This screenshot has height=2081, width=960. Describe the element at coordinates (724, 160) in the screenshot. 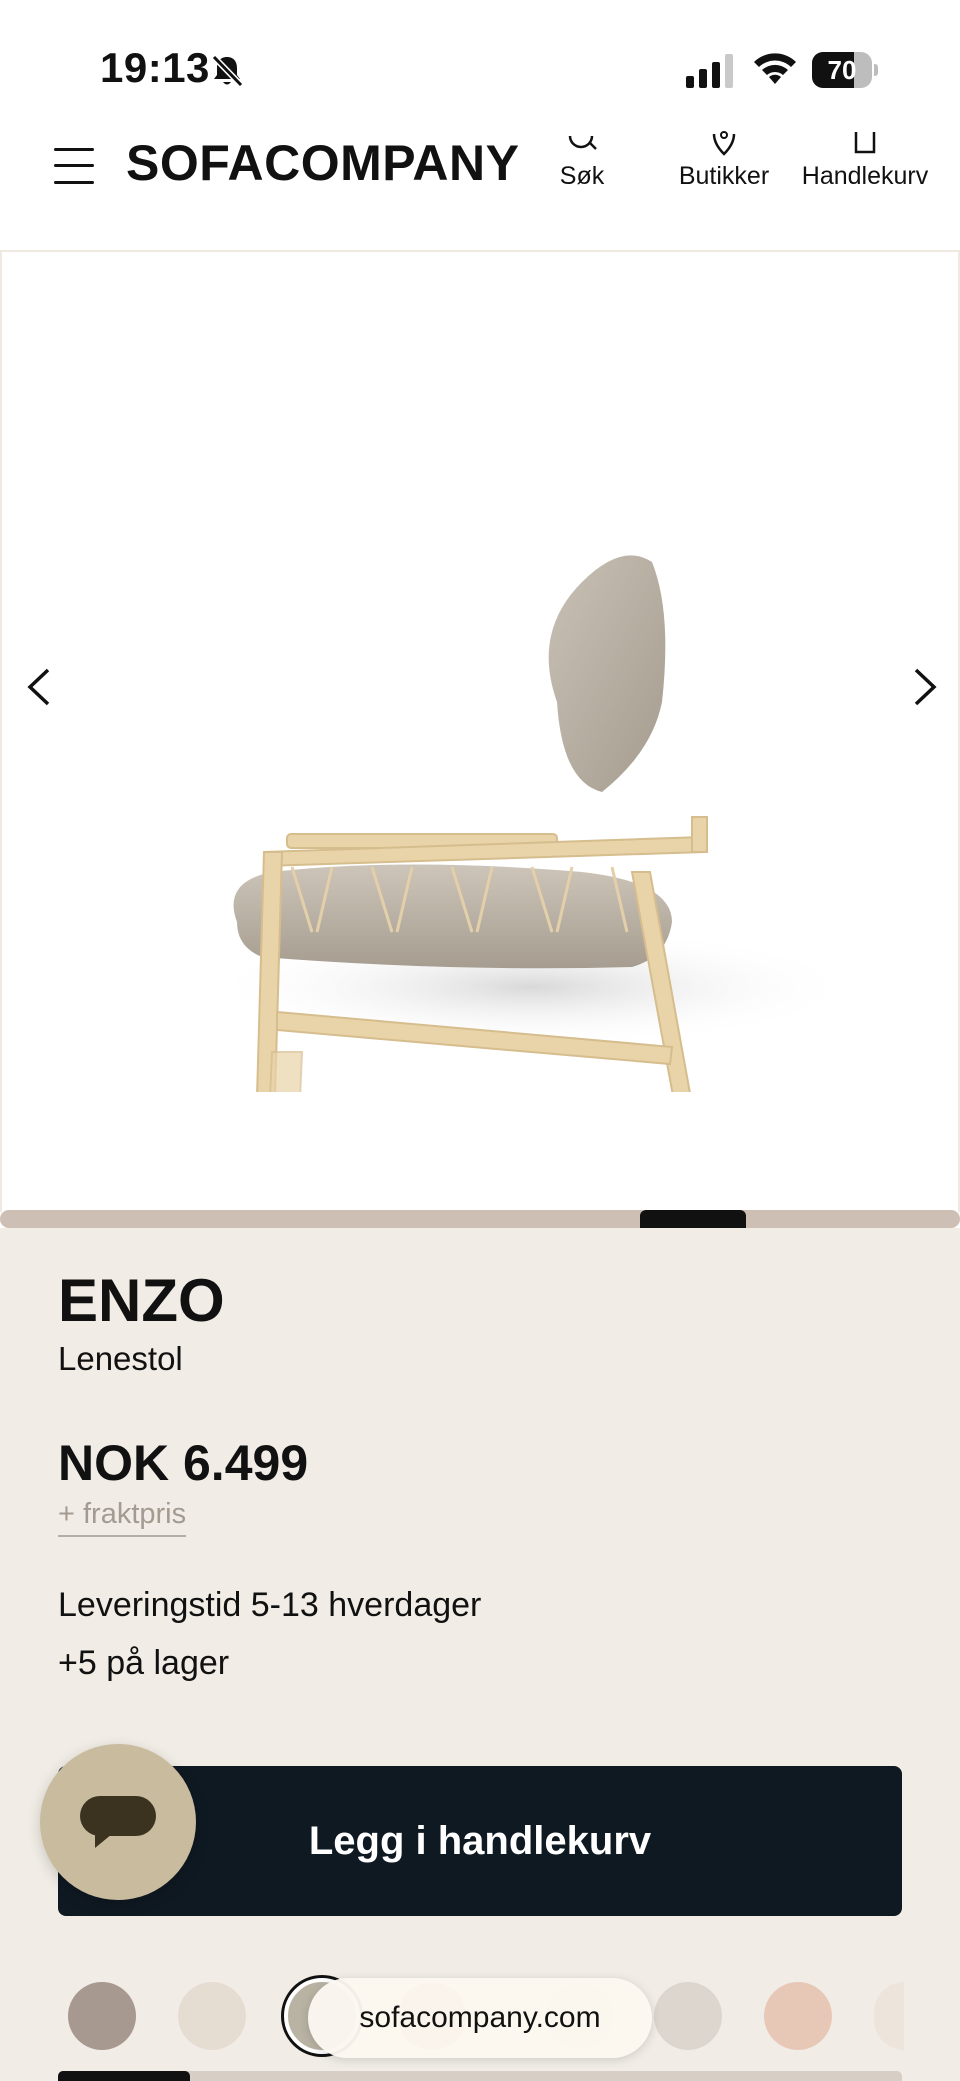

I see `nav-stores: Butikker` at that location.